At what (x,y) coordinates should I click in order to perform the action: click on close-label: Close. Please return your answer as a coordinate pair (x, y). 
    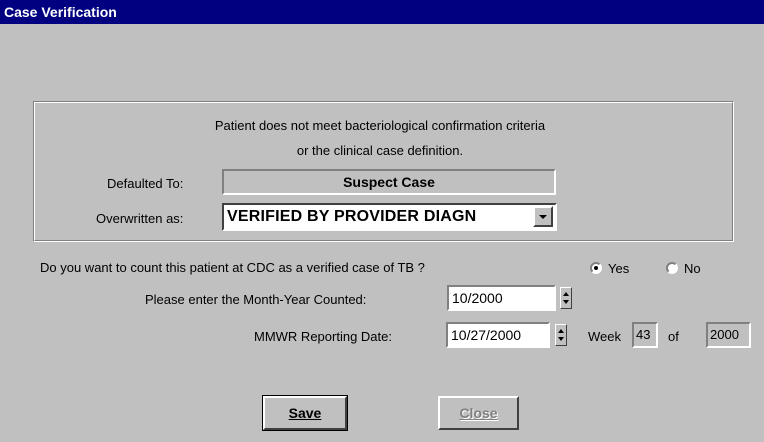
    Looking at the image, I should click on (478, 413).